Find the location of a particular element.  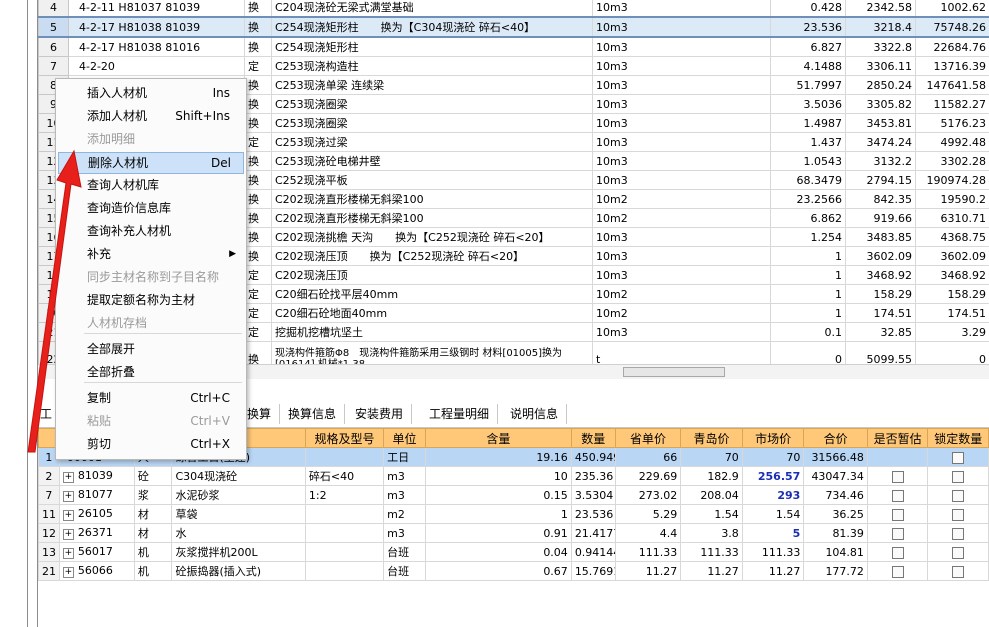

red-arrow-icon is located at coordinates (54, 301).